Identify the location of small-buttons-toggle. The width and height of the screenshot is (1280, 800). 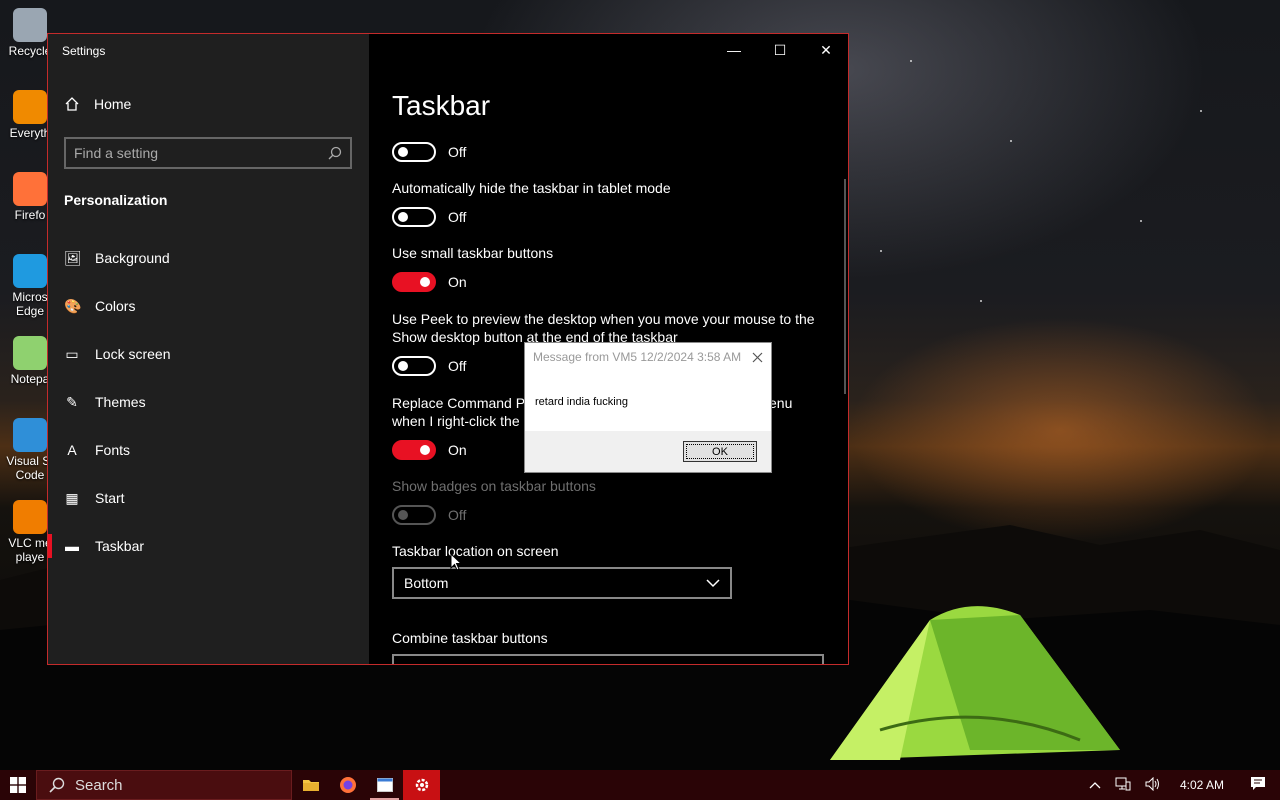
(414, 282).